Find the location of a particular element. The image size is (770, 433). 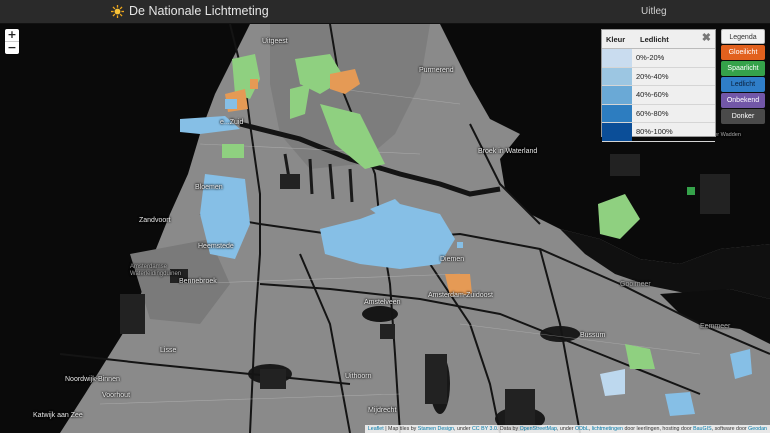

map-label-zandvoort: Zandvoort is located at coordinates (155, 220).